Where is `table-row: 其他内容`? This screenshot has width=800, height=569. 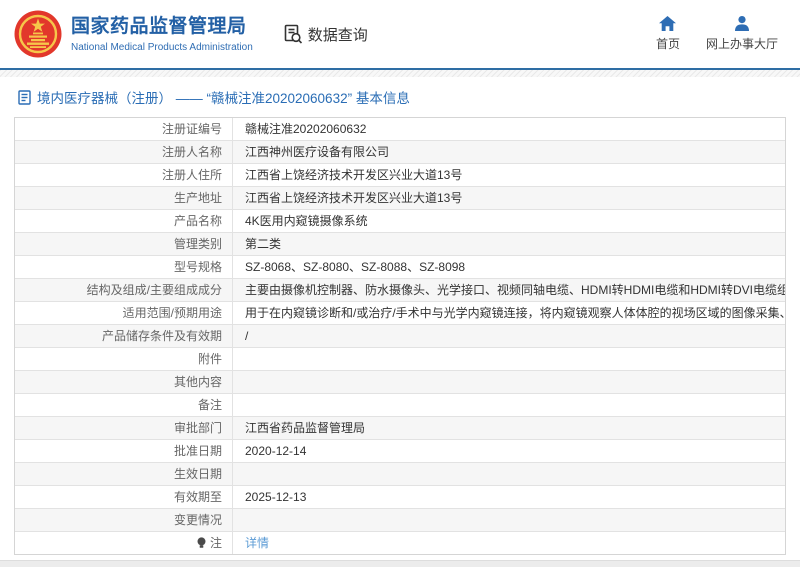
table-row: 其他内容 is located at coordinates (400, 381).